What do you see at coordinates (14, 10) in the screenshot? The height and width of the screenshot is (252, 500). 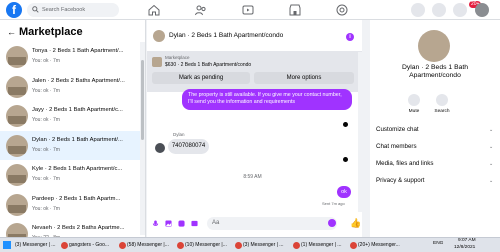 I see `facebook-logo: f` at bounding box center [14, 10].